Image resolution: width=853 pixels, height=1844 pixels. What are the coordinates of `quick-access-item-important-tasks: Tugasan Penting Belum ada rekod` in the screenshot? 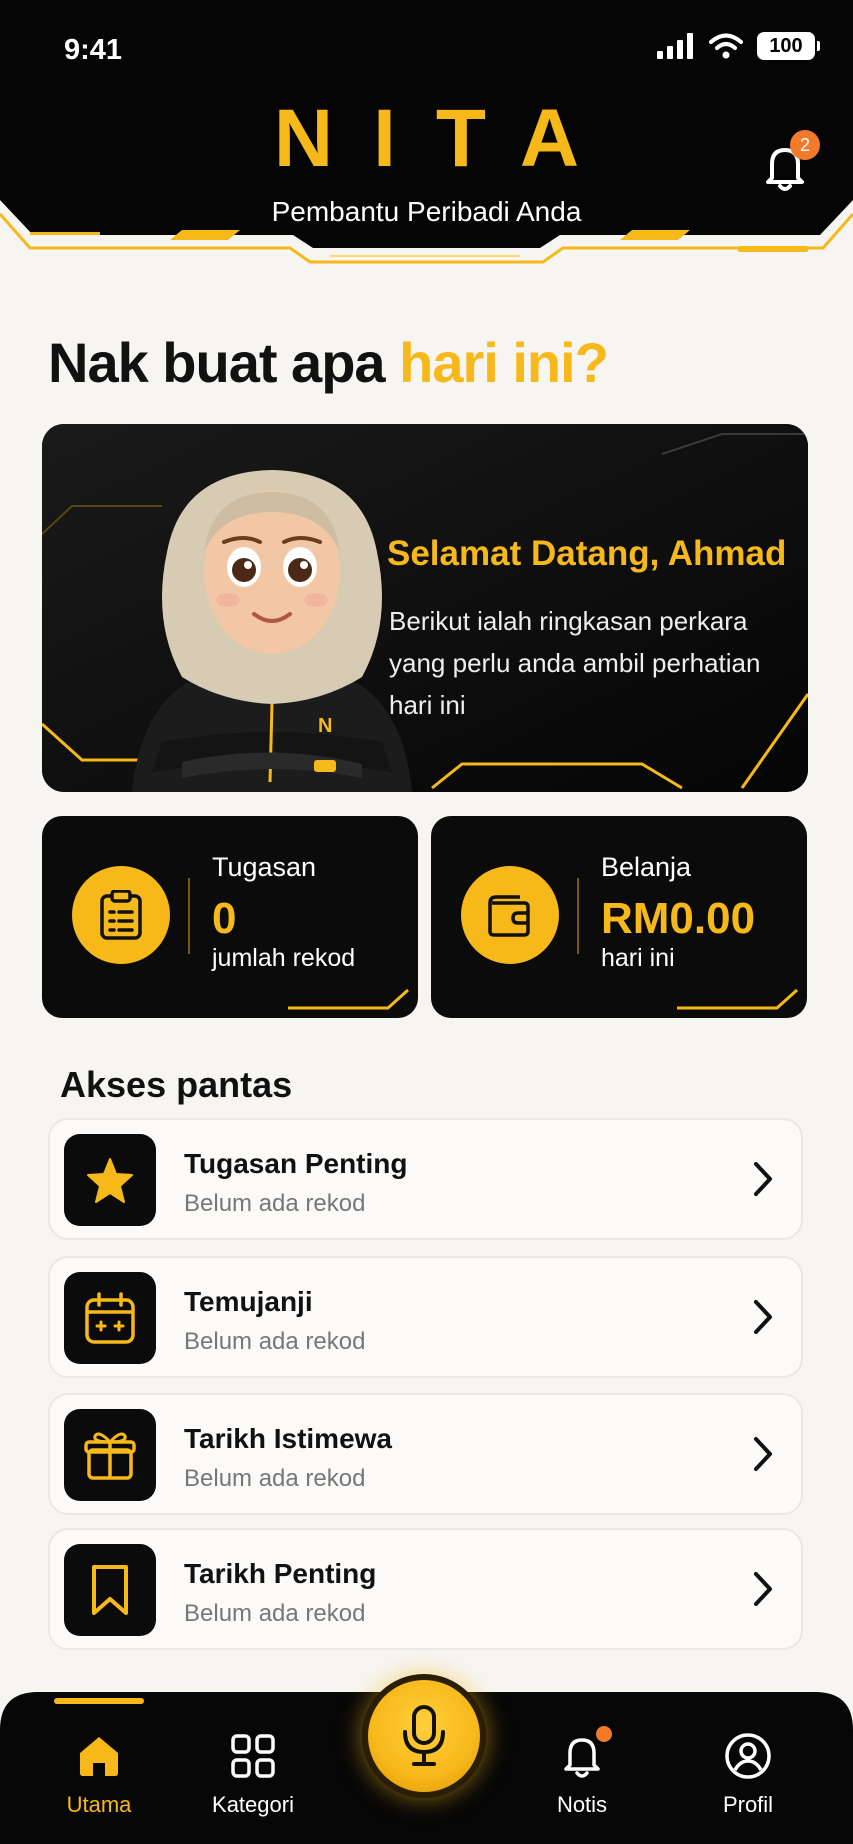 It's located at (425, 1179).